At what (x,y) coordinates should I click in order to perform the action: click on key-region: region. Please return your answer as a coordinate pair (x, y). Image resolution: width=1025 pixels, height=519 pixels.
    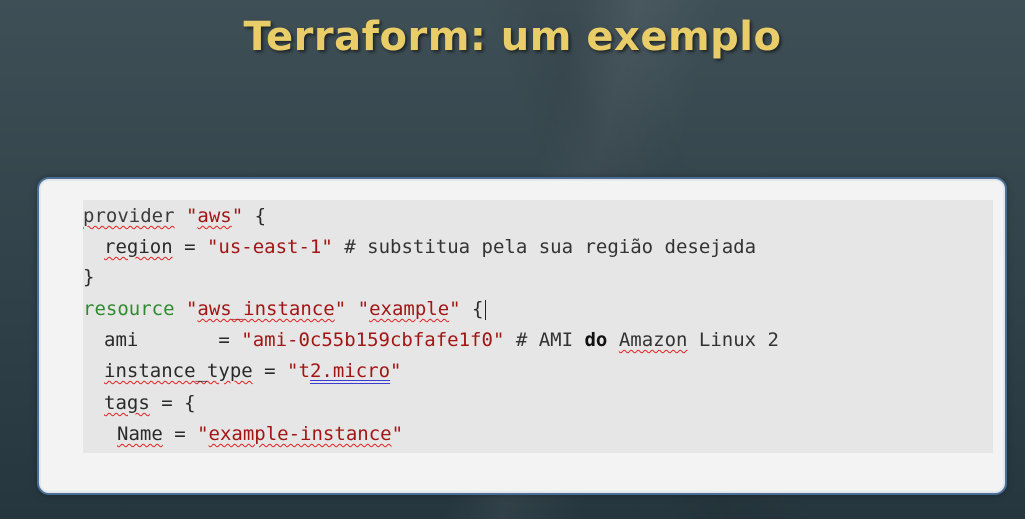
    Looking at the image, I should click on (138, 247).